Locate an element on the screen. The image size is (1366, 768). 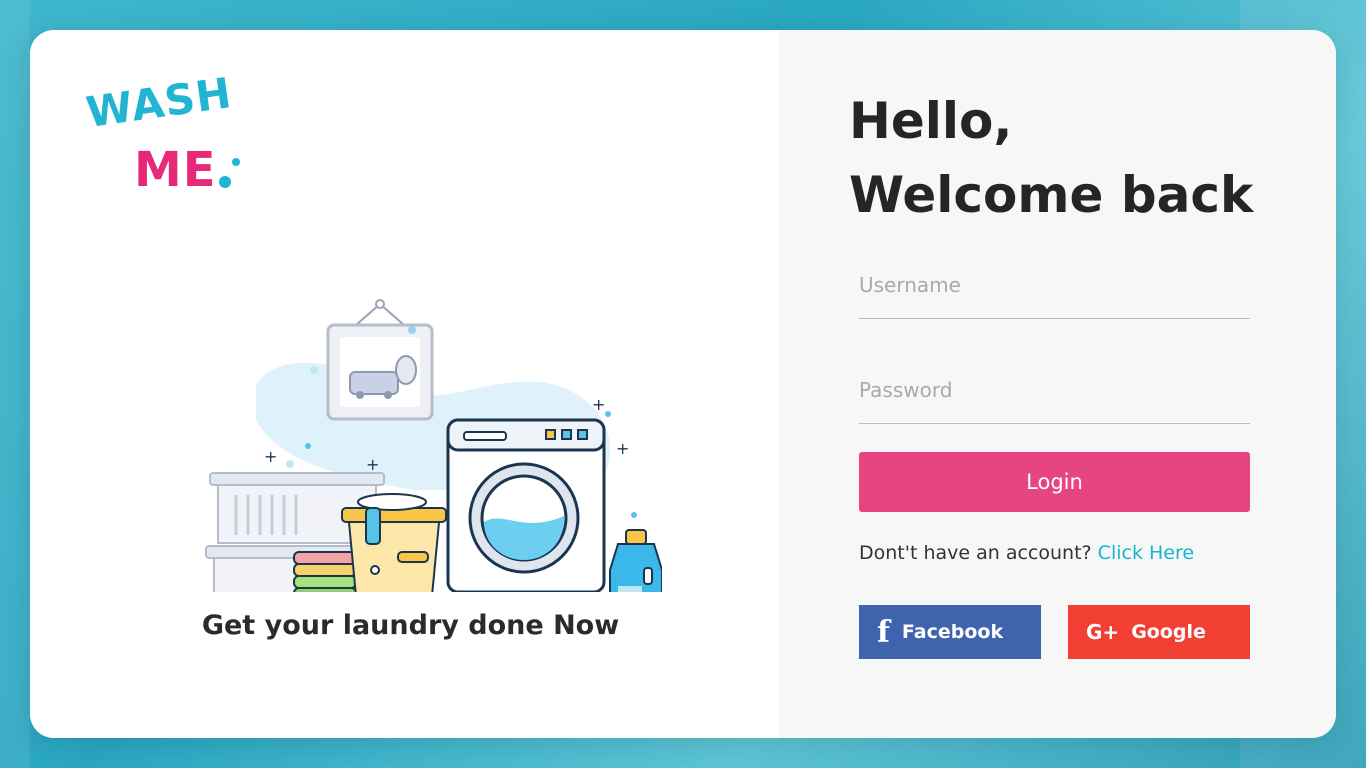
logo-text-wash: WASH is located at coordinates (159, 102).